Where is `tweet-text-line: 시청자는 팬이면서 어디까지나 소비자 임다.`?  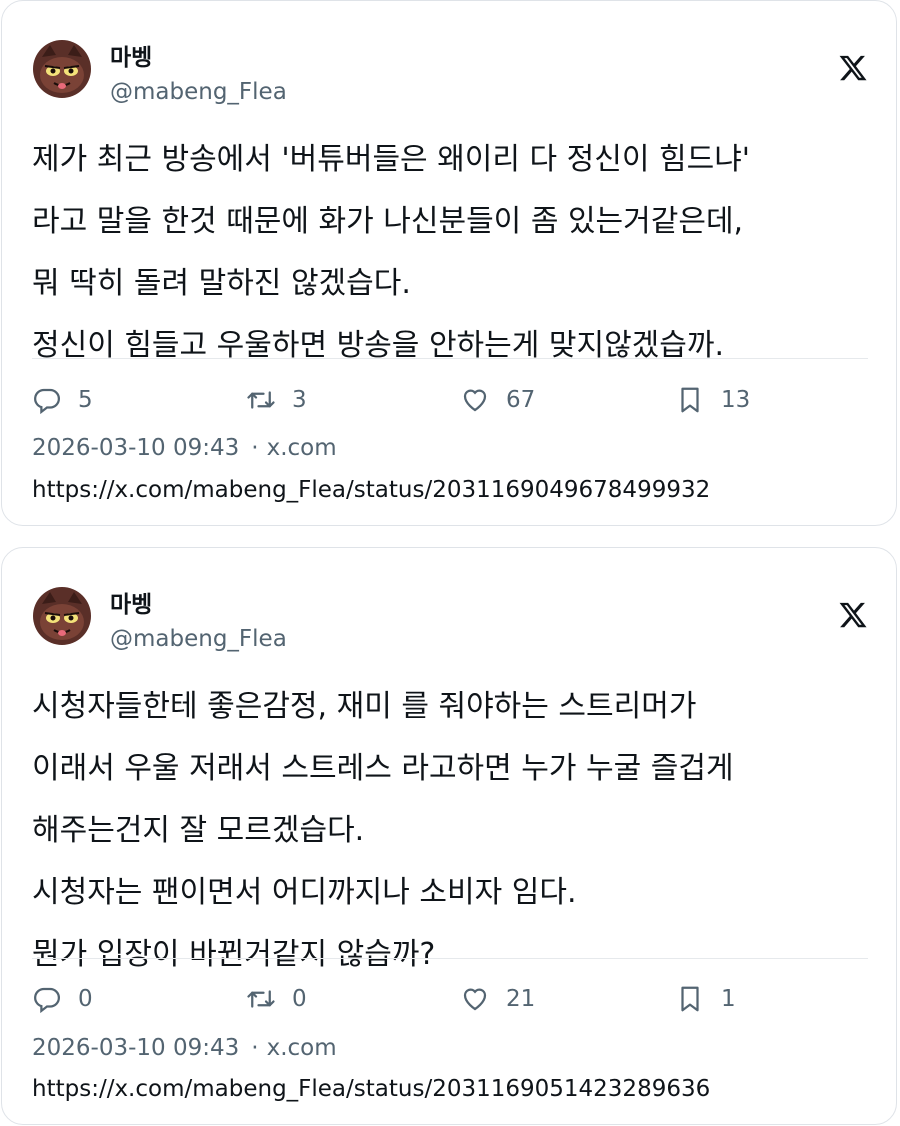
tweet-text-line: 시청자는 팬이면서 어디까지나 소비자 임다. is located at coordinates (304, 892).